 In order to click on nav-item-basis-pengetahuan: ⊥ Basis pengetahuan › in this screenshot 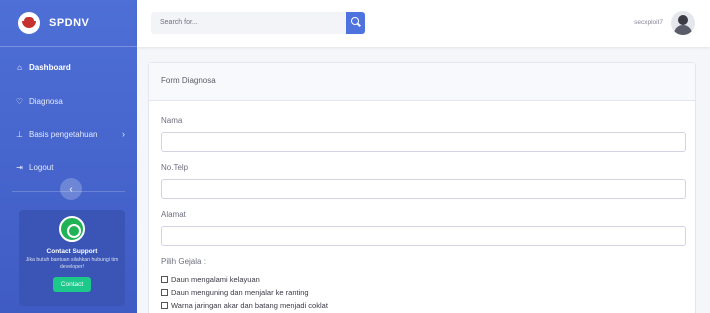, I will do `click(68, 134)`.